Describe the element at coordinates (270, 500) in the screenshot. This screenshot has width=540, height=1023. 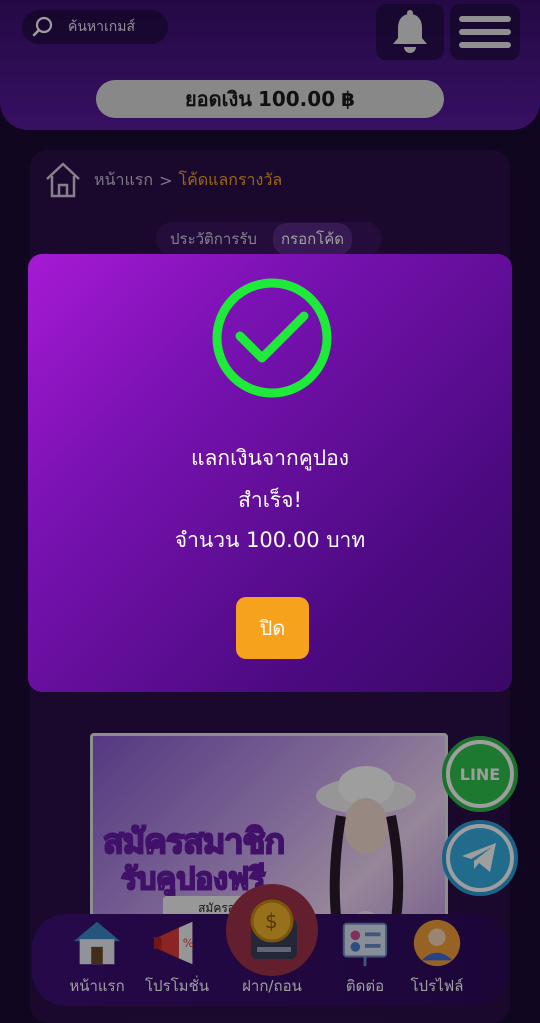
I see `modal-message-line2: สำเร็จ!` at that location.